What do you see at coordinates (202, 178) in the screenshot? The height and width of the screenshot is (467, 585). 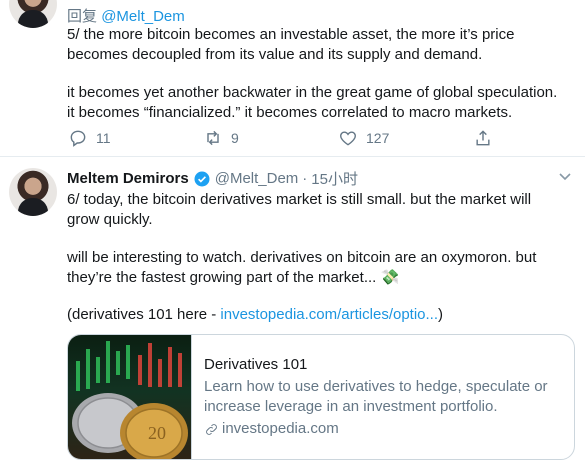 I see `verified-badge-icon` at bounding box center [202, 178].